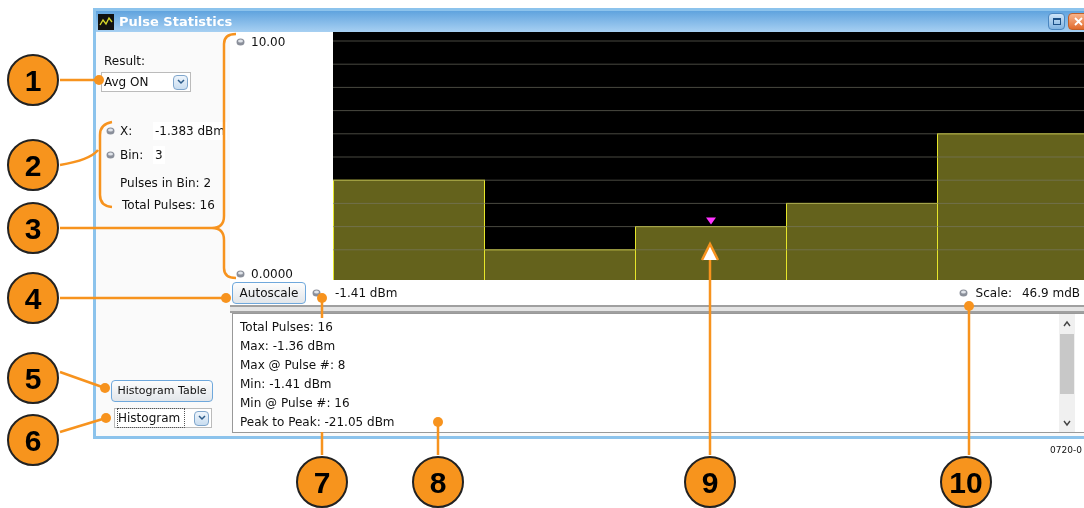 This screenshot has height=508, width=1084. Describe the element at coordinates (132, 155) in the screenshot. I see `readout-label: Bin:` at that location.